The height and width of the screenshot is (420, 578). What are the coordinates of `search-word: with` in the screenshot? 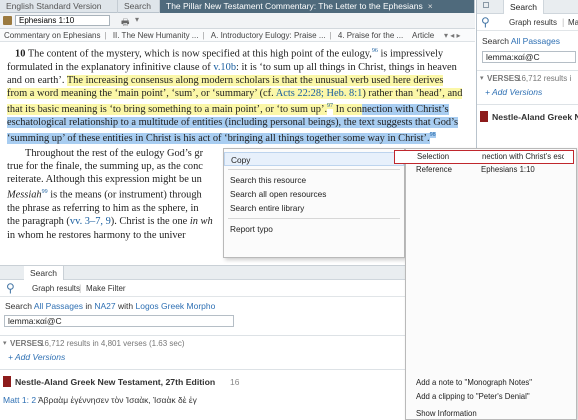 It's located at (126, 306).